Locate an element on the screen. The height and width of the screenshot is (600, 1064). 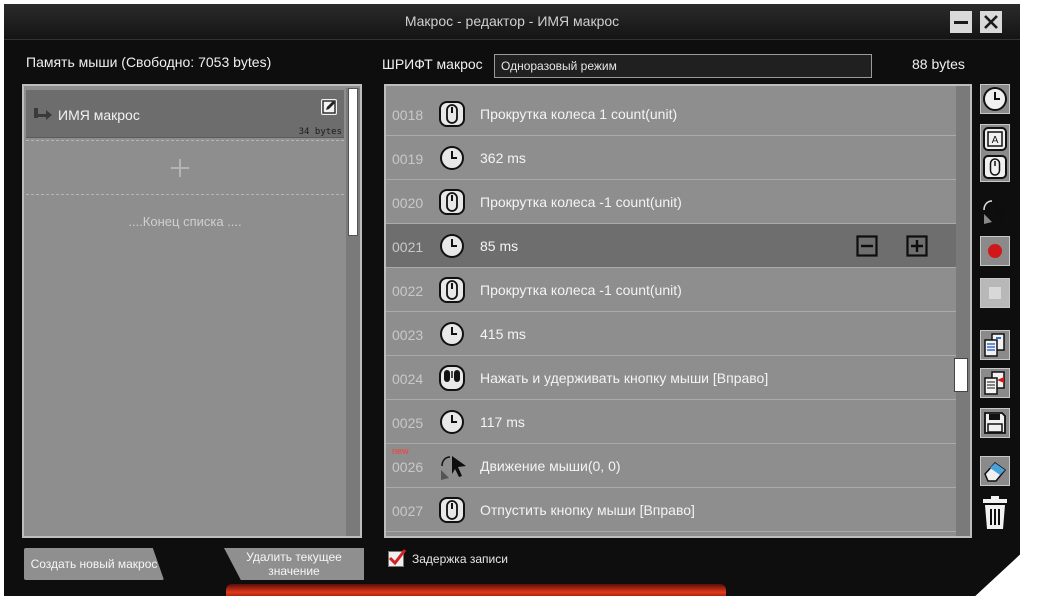
event-row: 0022 Прокрутка колеса -1 count(unit) is located at coordinates (671, 290).